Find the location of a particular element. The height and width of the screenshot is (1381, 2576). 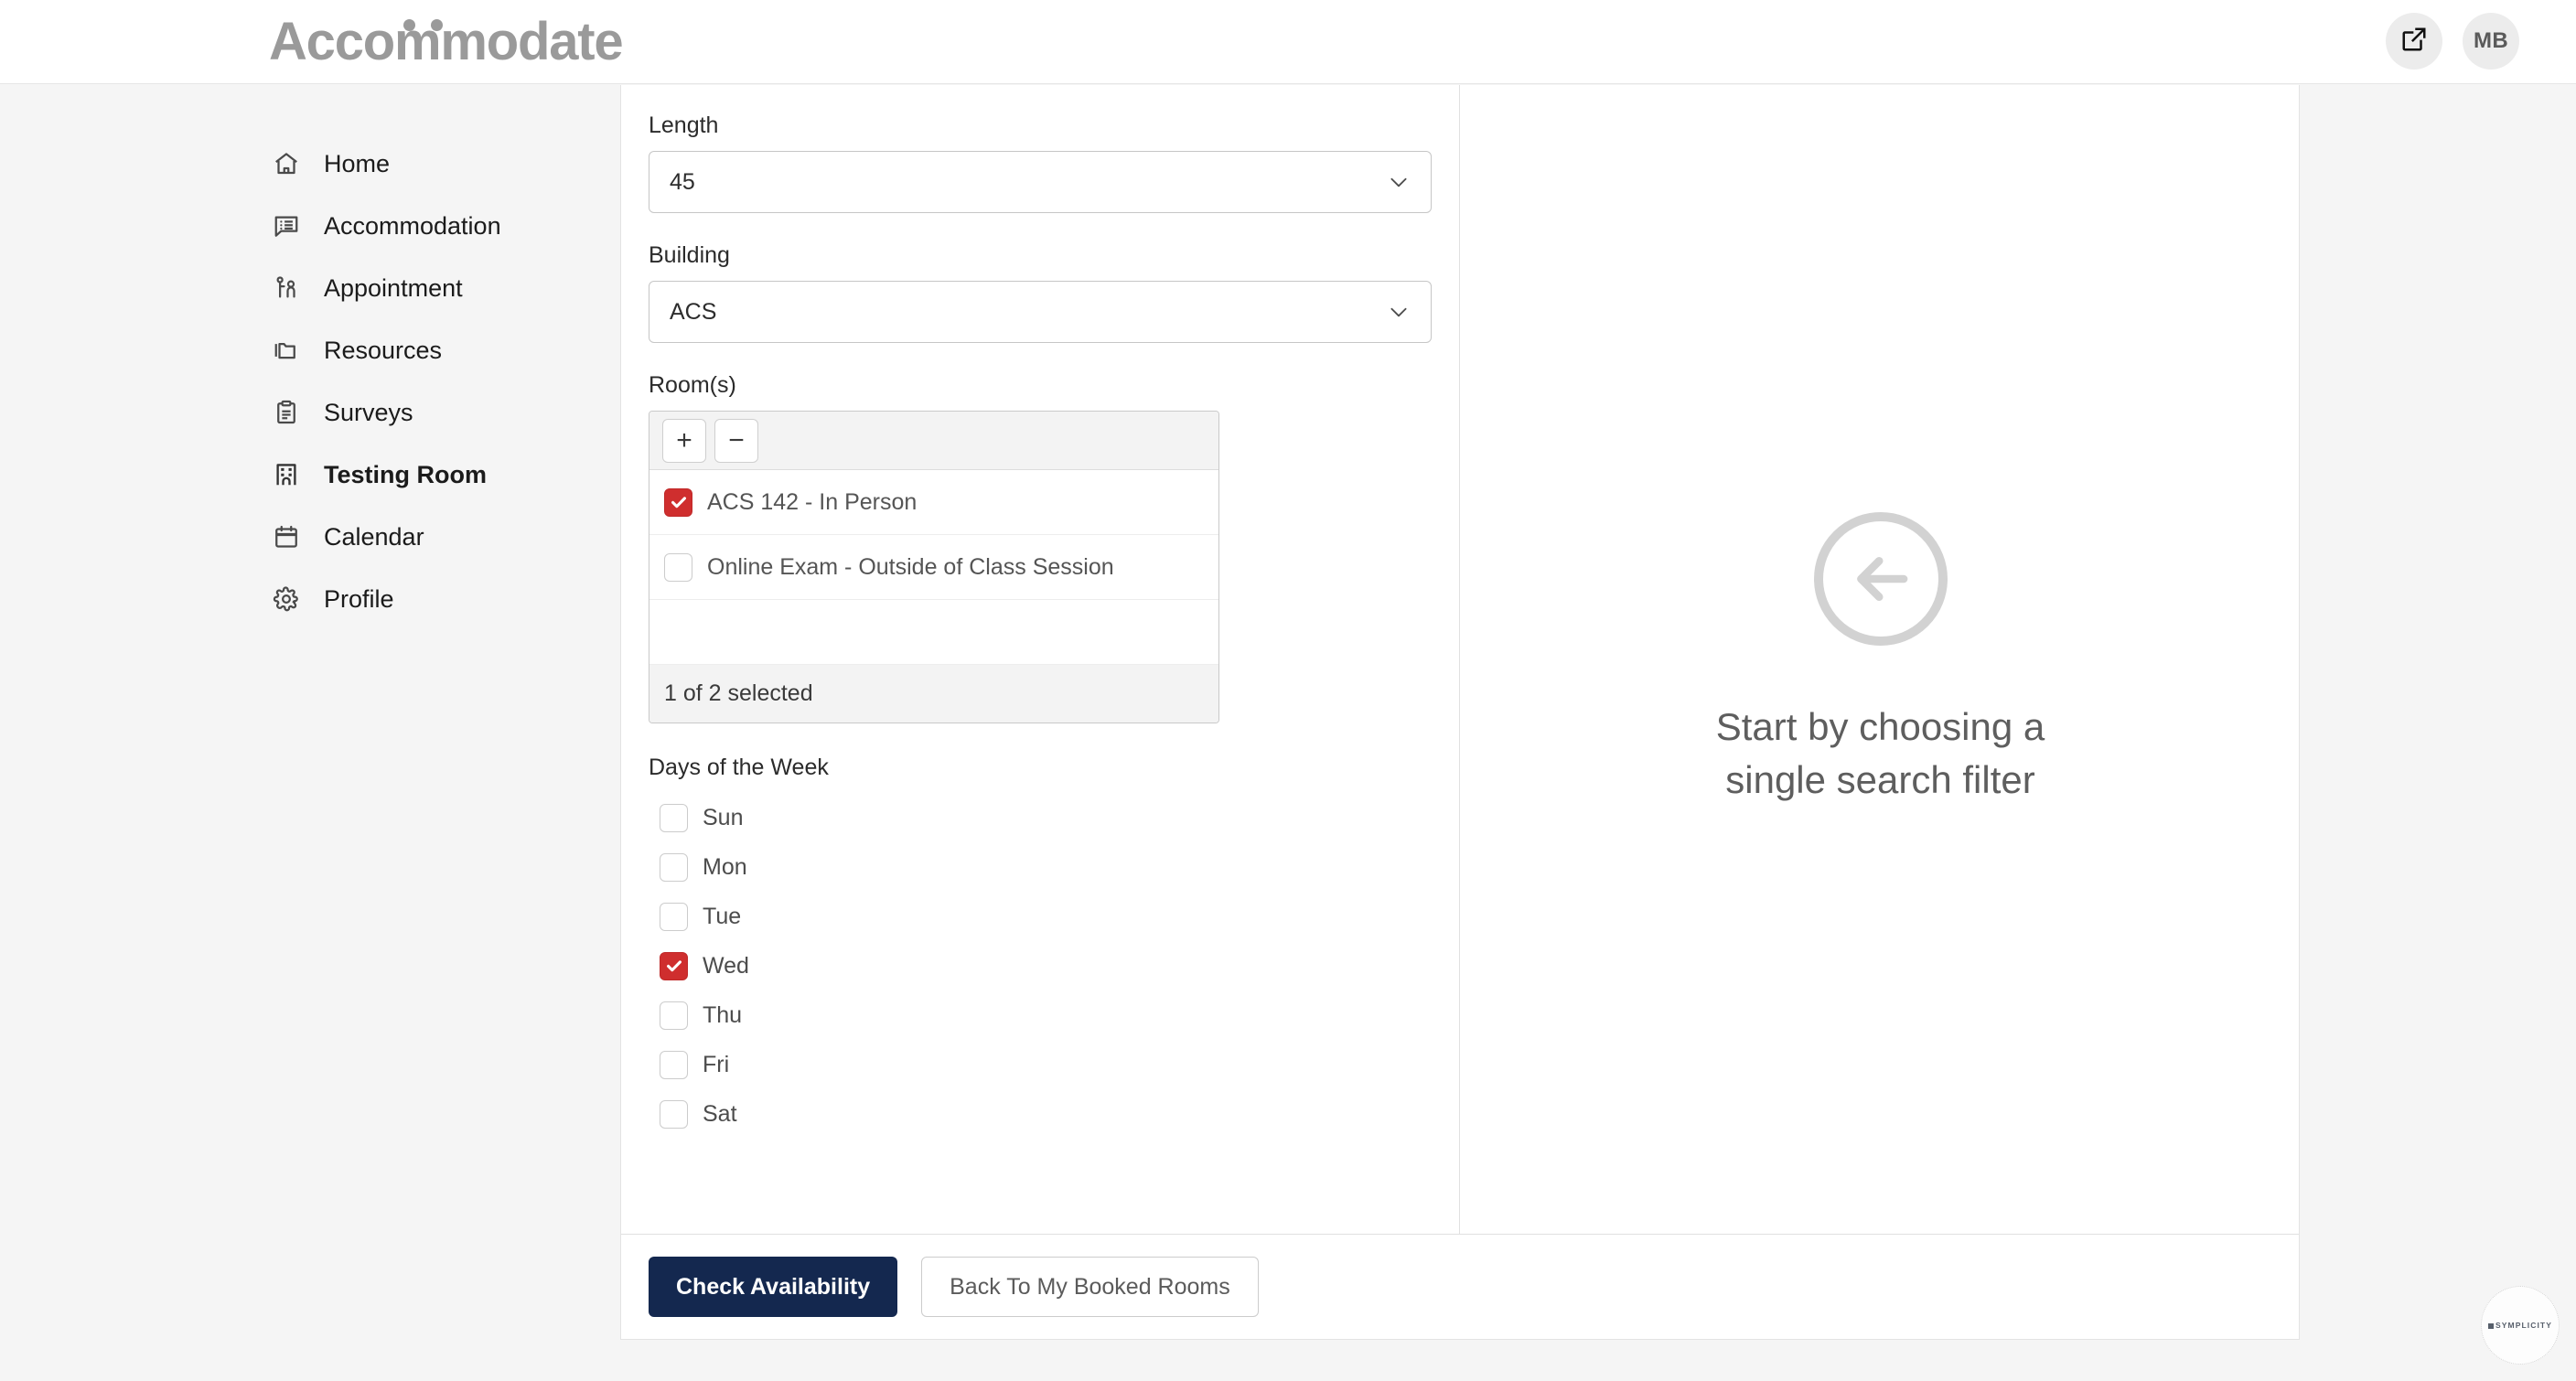

sidebar-item-label: Calendar is located at coordinates (374, 537).